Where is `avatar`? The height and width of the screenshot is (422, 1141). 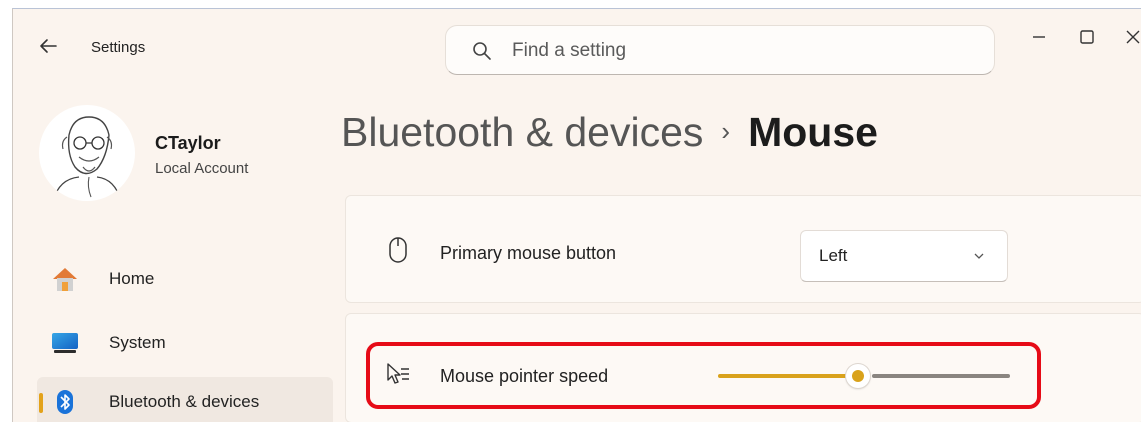 avatar is located at coordinates (87, 153).